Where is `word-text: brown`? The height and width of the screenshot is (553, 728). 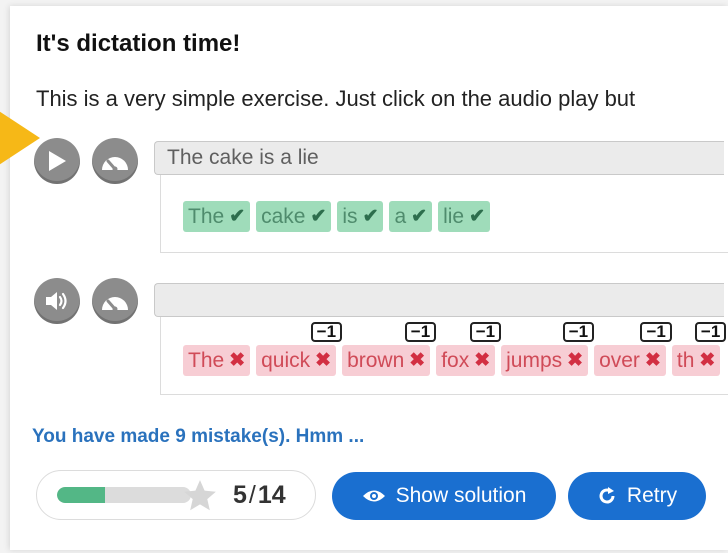
word-text: brown is located at coordinates (376, 360).